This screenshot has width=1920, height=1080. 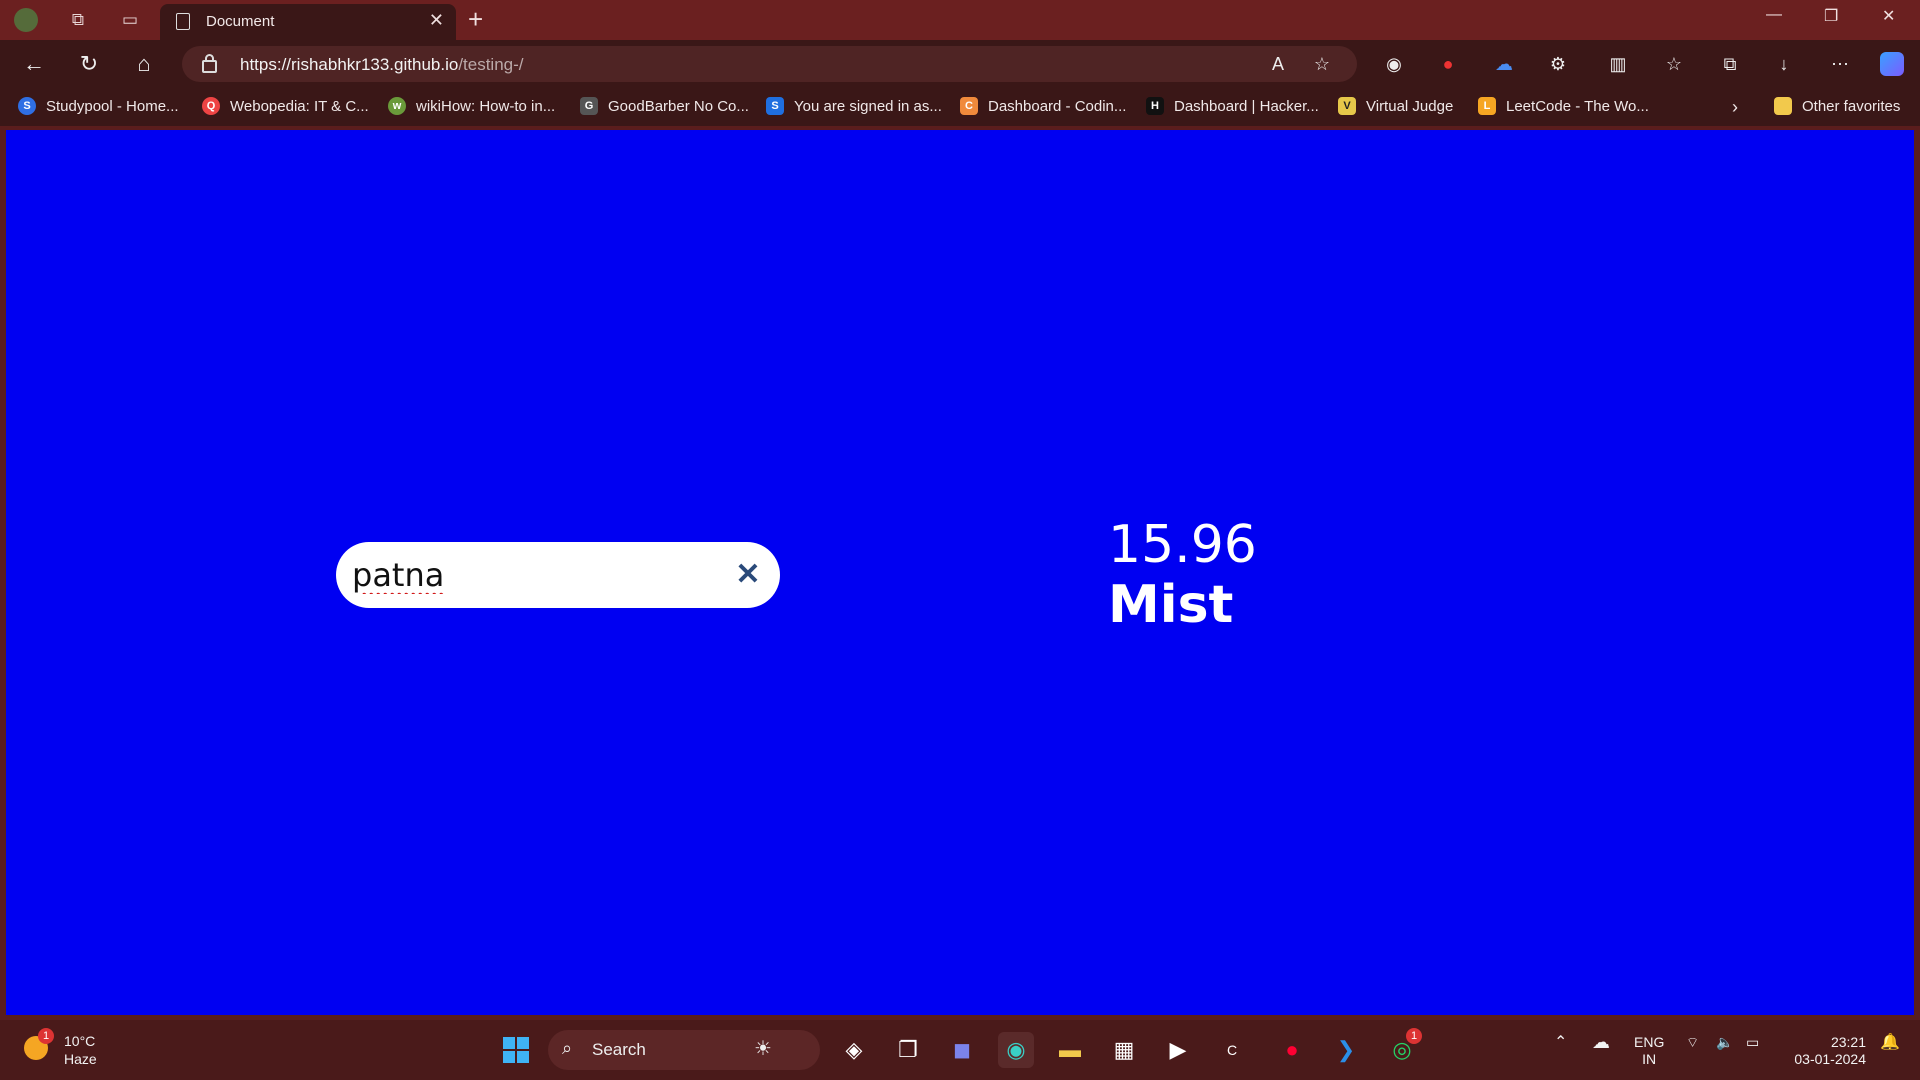 I want to click on minimize-icon: —, so click(x=1774, y=15).